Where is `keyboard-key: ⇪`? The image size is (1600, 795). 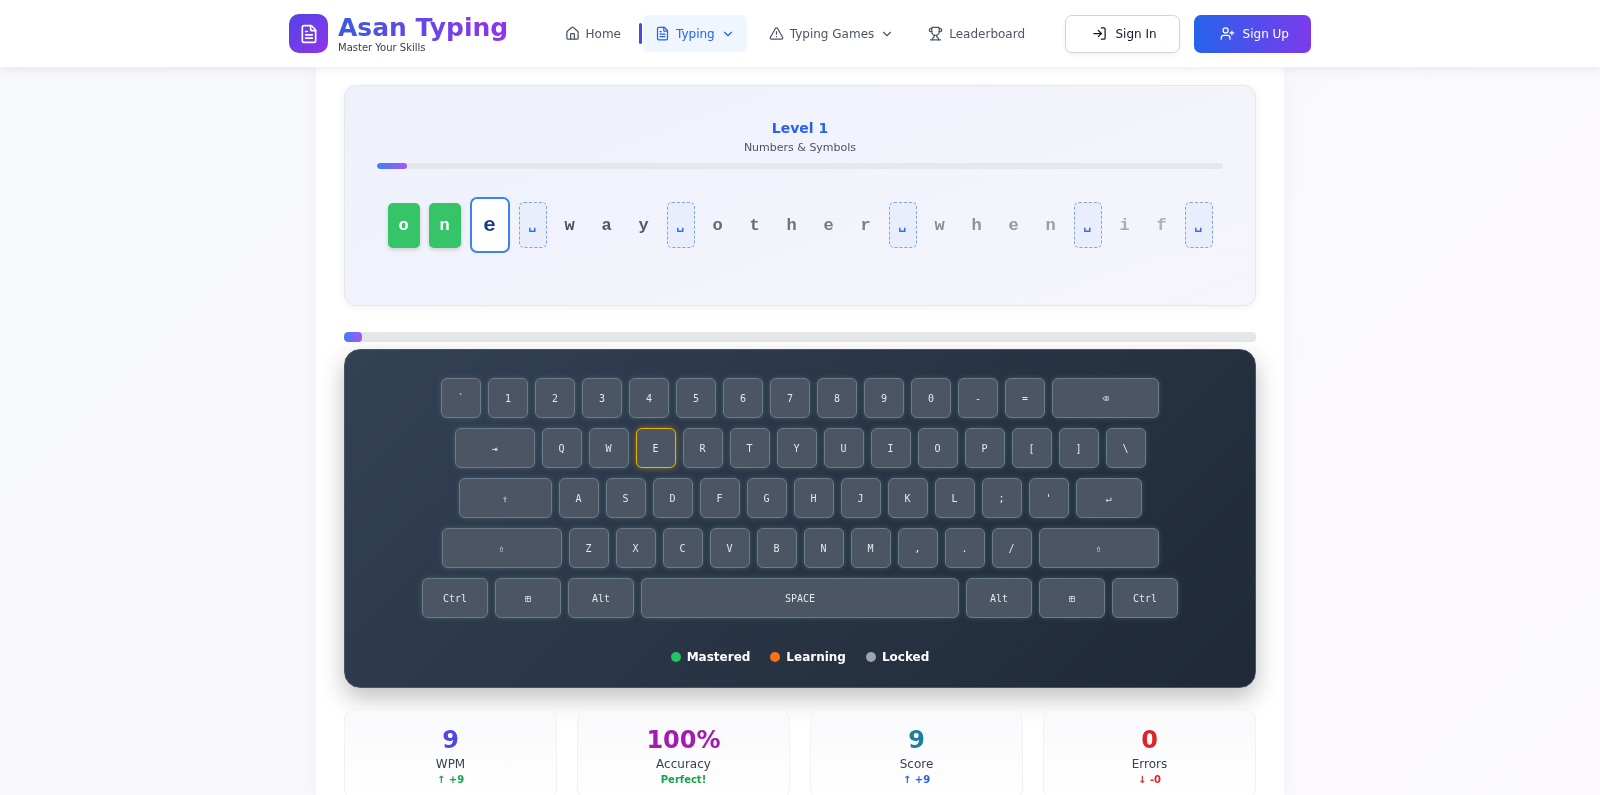
keyboard-key: ⇪ is located at coordinates (505, 498).